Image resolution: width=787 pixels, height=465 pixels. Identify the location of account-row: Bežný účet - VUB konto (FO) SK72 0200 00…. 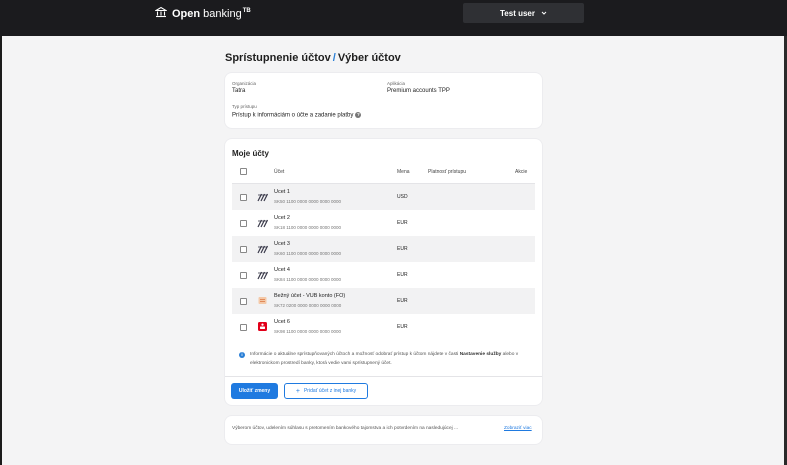
(383, 301).